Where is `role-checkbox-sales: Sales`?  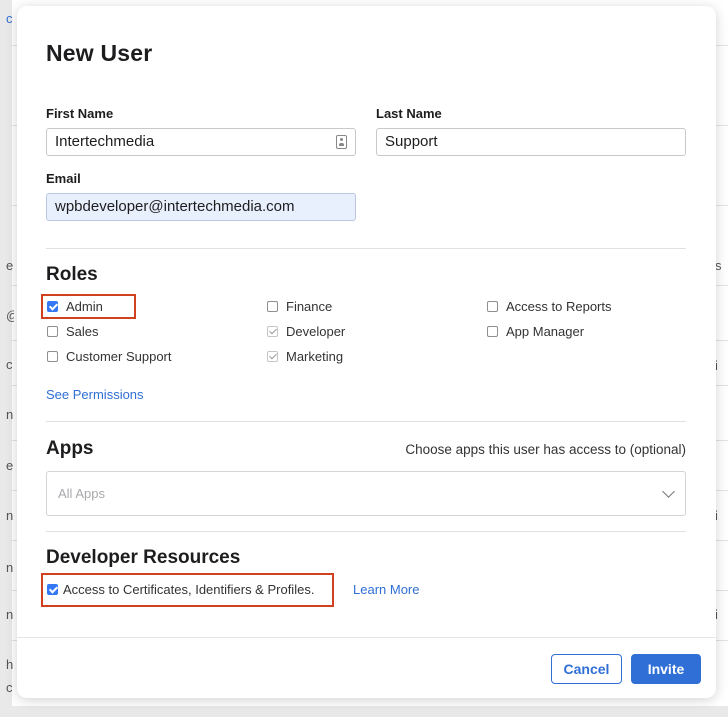 role-checkbox-sales: Sales is located at coordinates (73, 331).